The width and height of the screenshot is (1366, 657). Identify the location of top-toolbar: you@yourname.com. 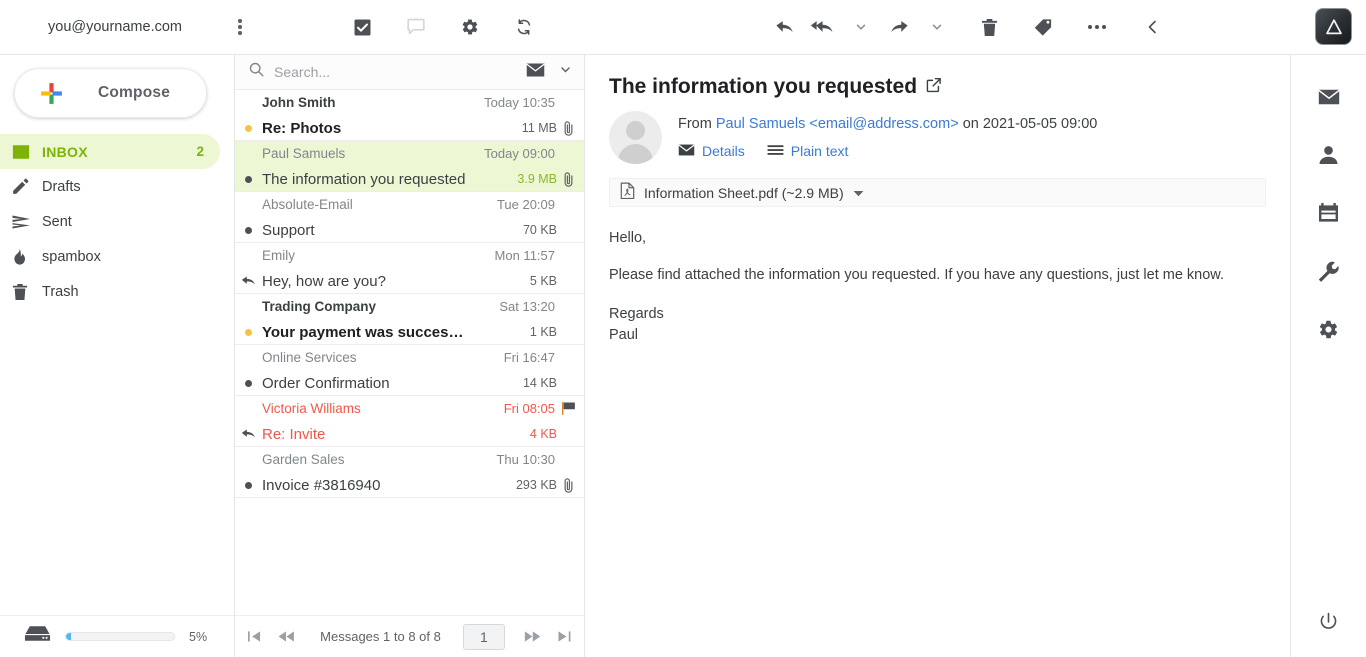
(683, 27).